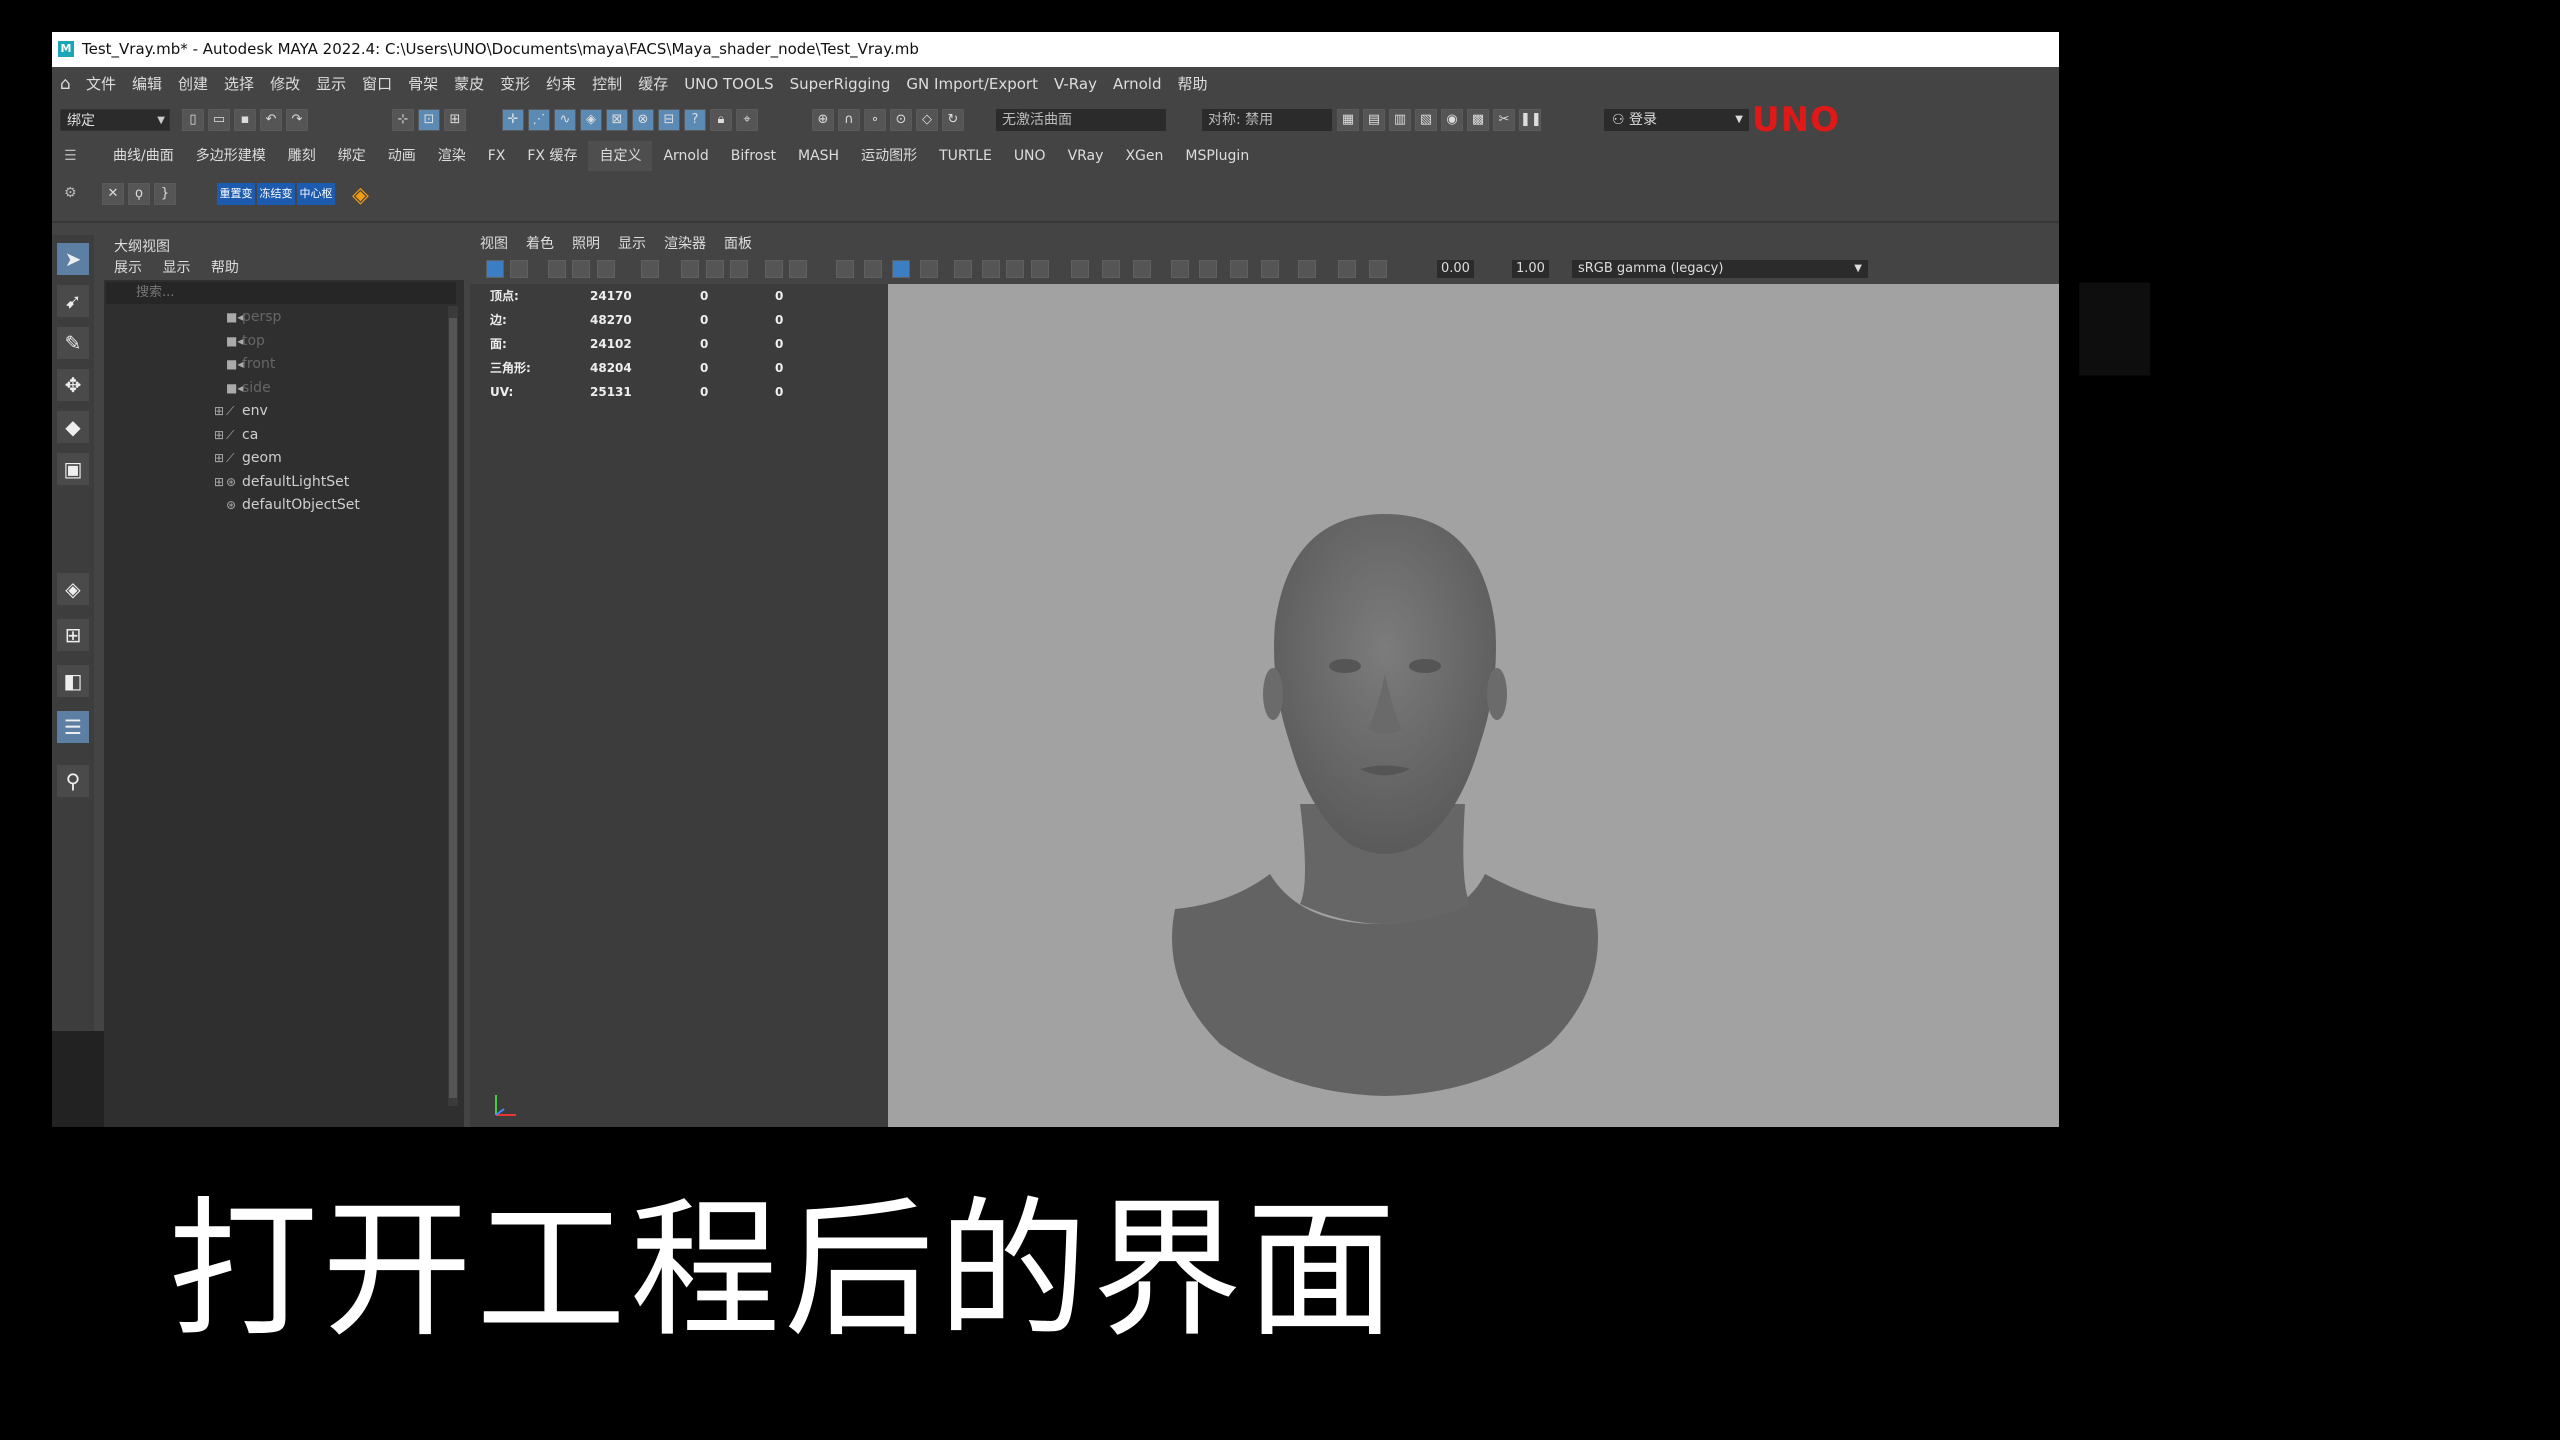  Describe the element at coordinates (236, 194) in the screenshot. I see `reset-transform-button: 重置变` at that location.